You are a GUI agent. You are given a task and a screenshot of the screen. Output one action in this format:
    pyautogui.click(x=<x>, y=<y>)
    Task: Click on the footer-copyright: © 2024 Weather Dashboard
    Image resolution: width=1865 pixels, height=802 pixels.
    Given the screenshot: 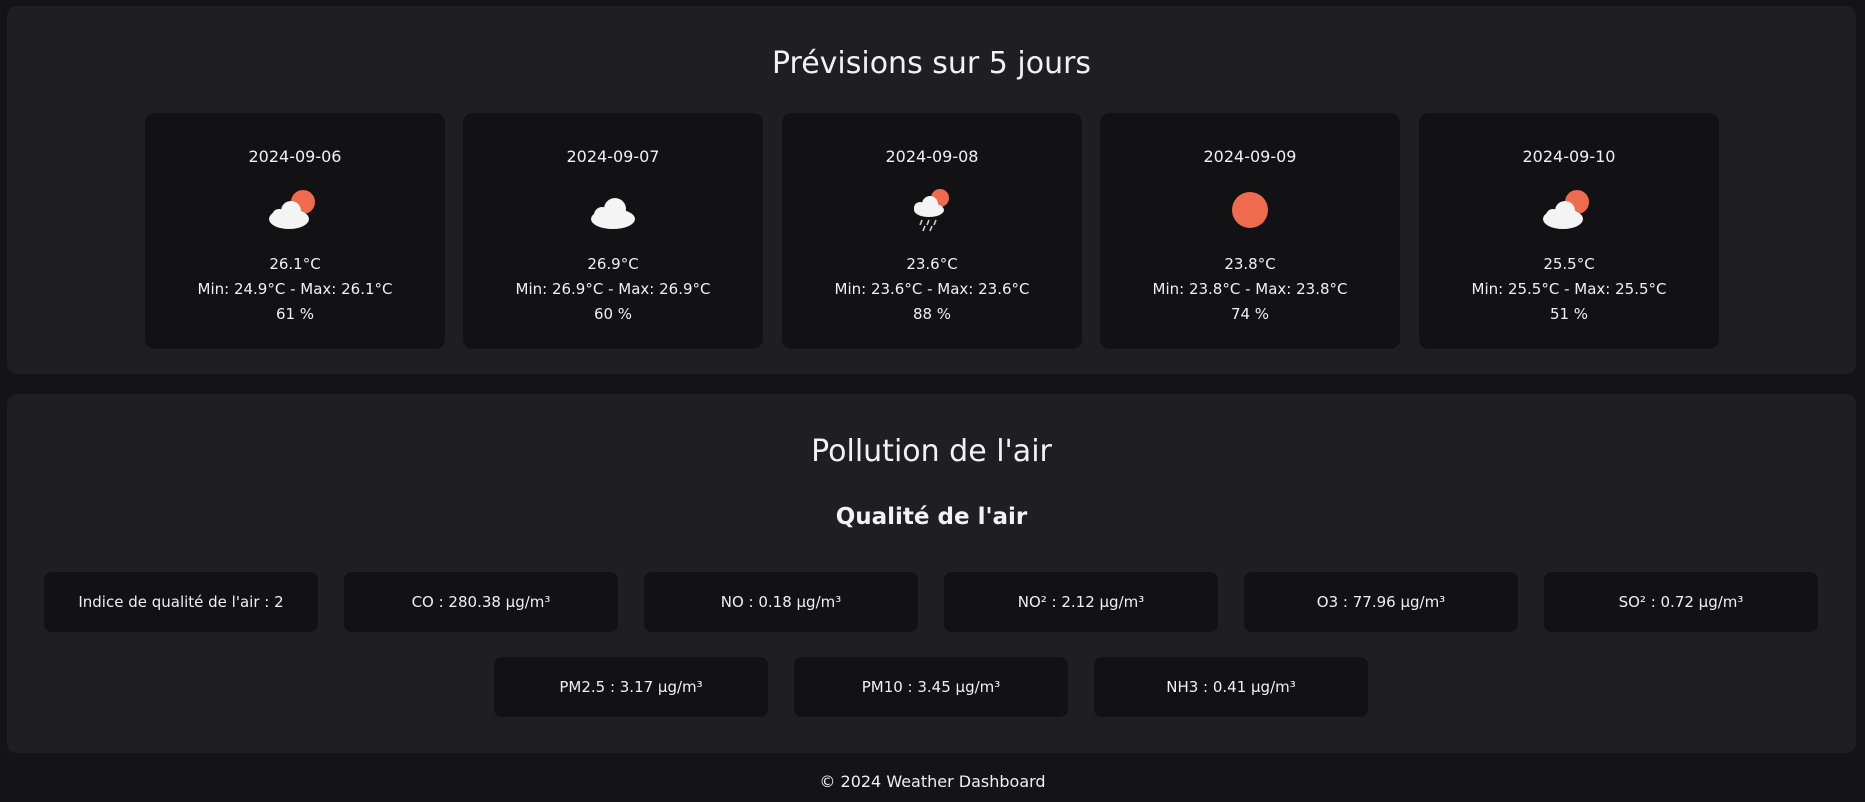 What is the action you would take?
    pyautogui.click(x=932, y=781)
    